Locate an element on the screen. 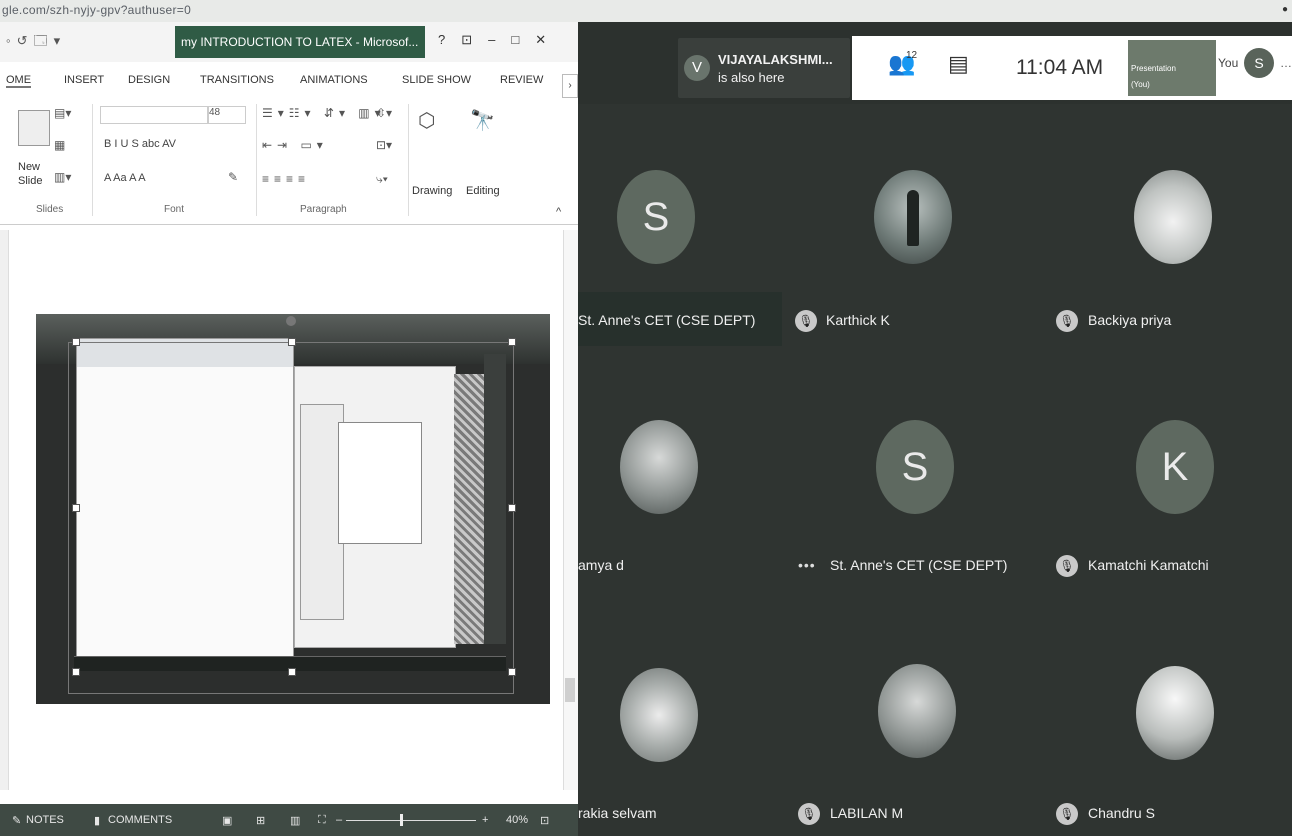 This screenshot has width=1292, height=836. font-size-value: 48 is located at coordinates (215, 112).